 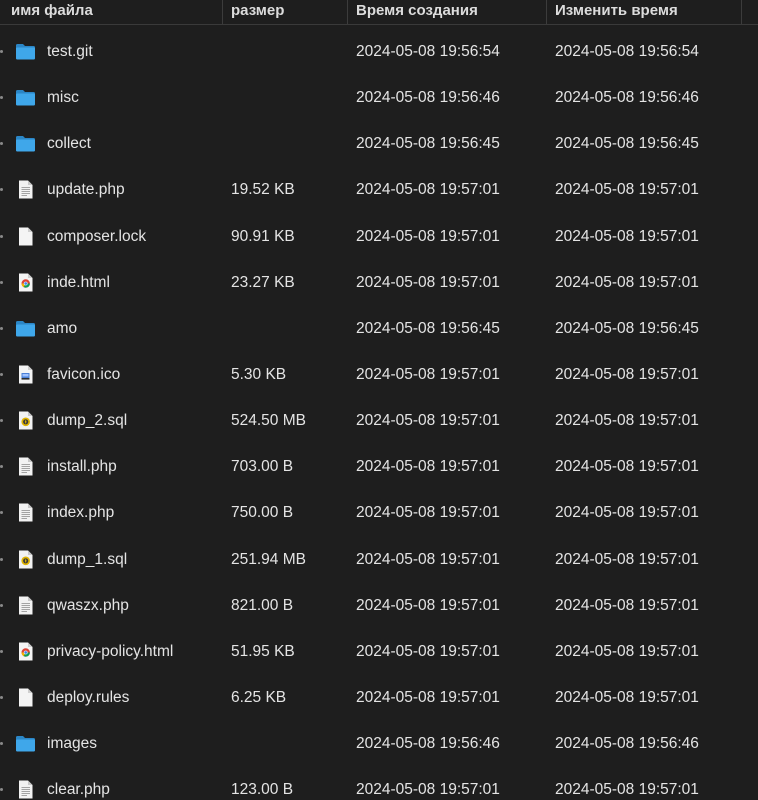 I want to click on file-size: 524.50 MB, so click(x=268, y=421).